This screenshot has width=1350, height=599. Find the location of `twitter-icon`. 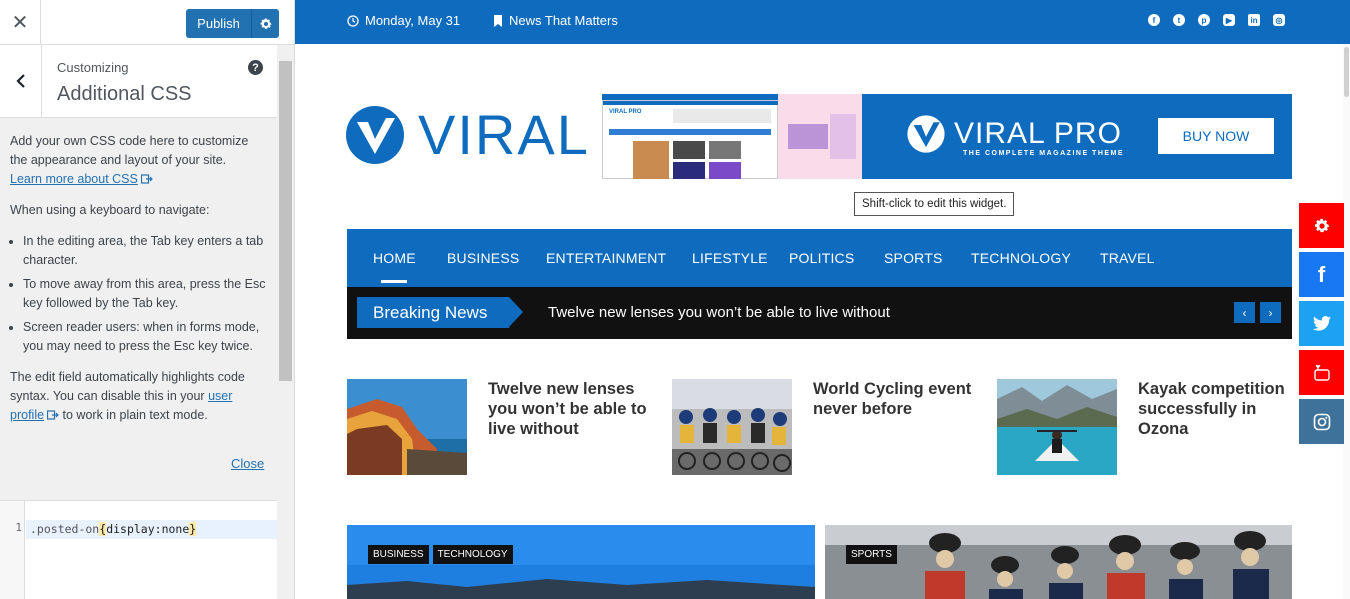

twitter-icon is located at coordinates (1321, 323).